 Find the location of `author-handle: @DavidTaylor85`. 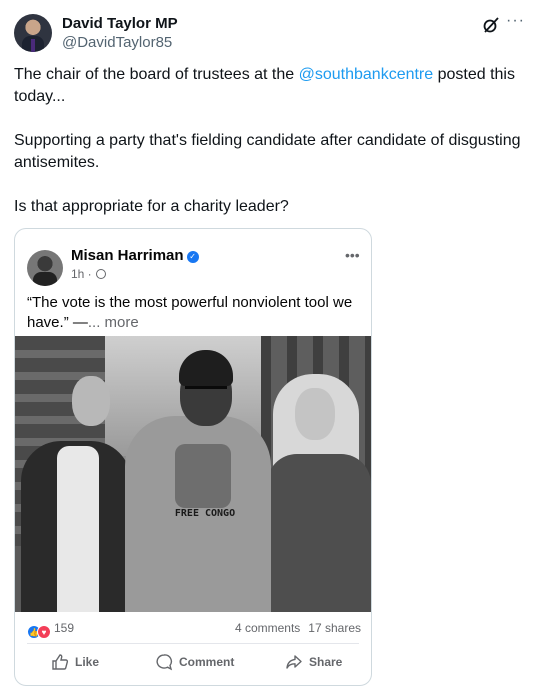

author-handle: @DavidTaylor85 is located at coordinates (117, 42).